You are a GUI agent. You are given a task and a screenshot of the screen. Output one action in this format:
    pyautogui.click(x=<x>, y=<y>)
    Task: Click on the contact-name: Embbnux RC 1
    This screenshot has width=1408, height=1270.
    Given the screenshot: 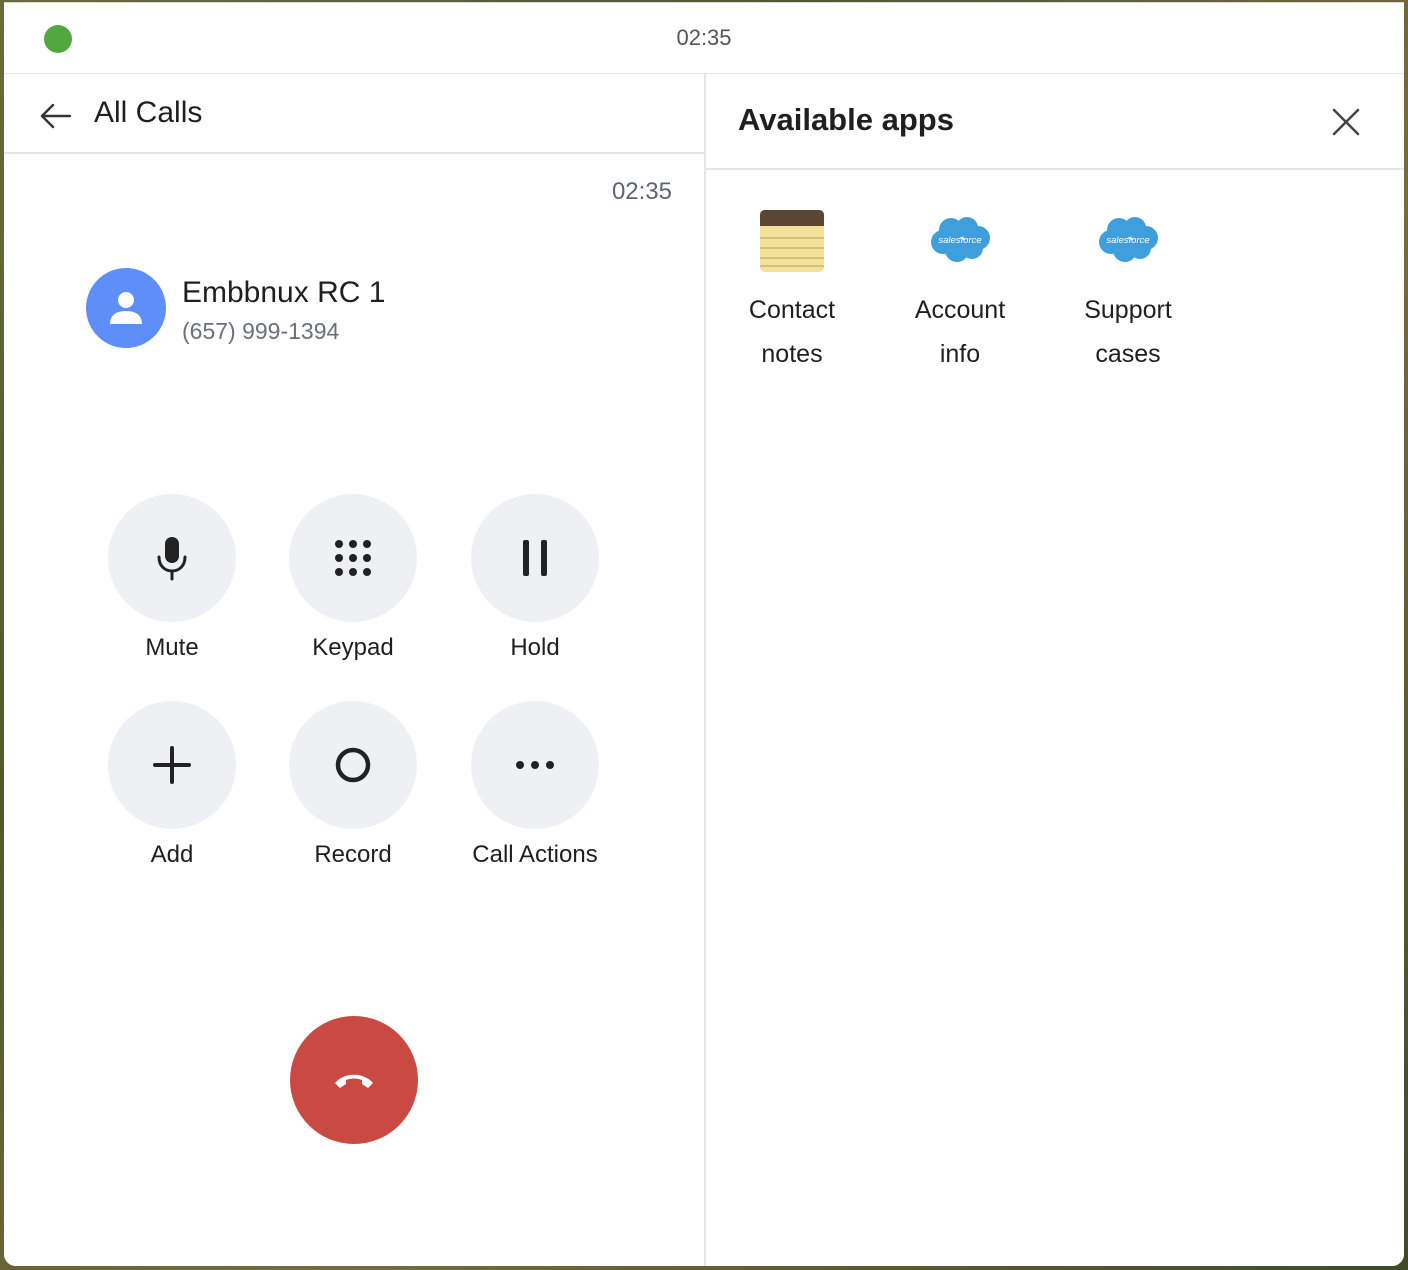 What is the action you would take?
    pyautogui.click(x=284, y=292)
    